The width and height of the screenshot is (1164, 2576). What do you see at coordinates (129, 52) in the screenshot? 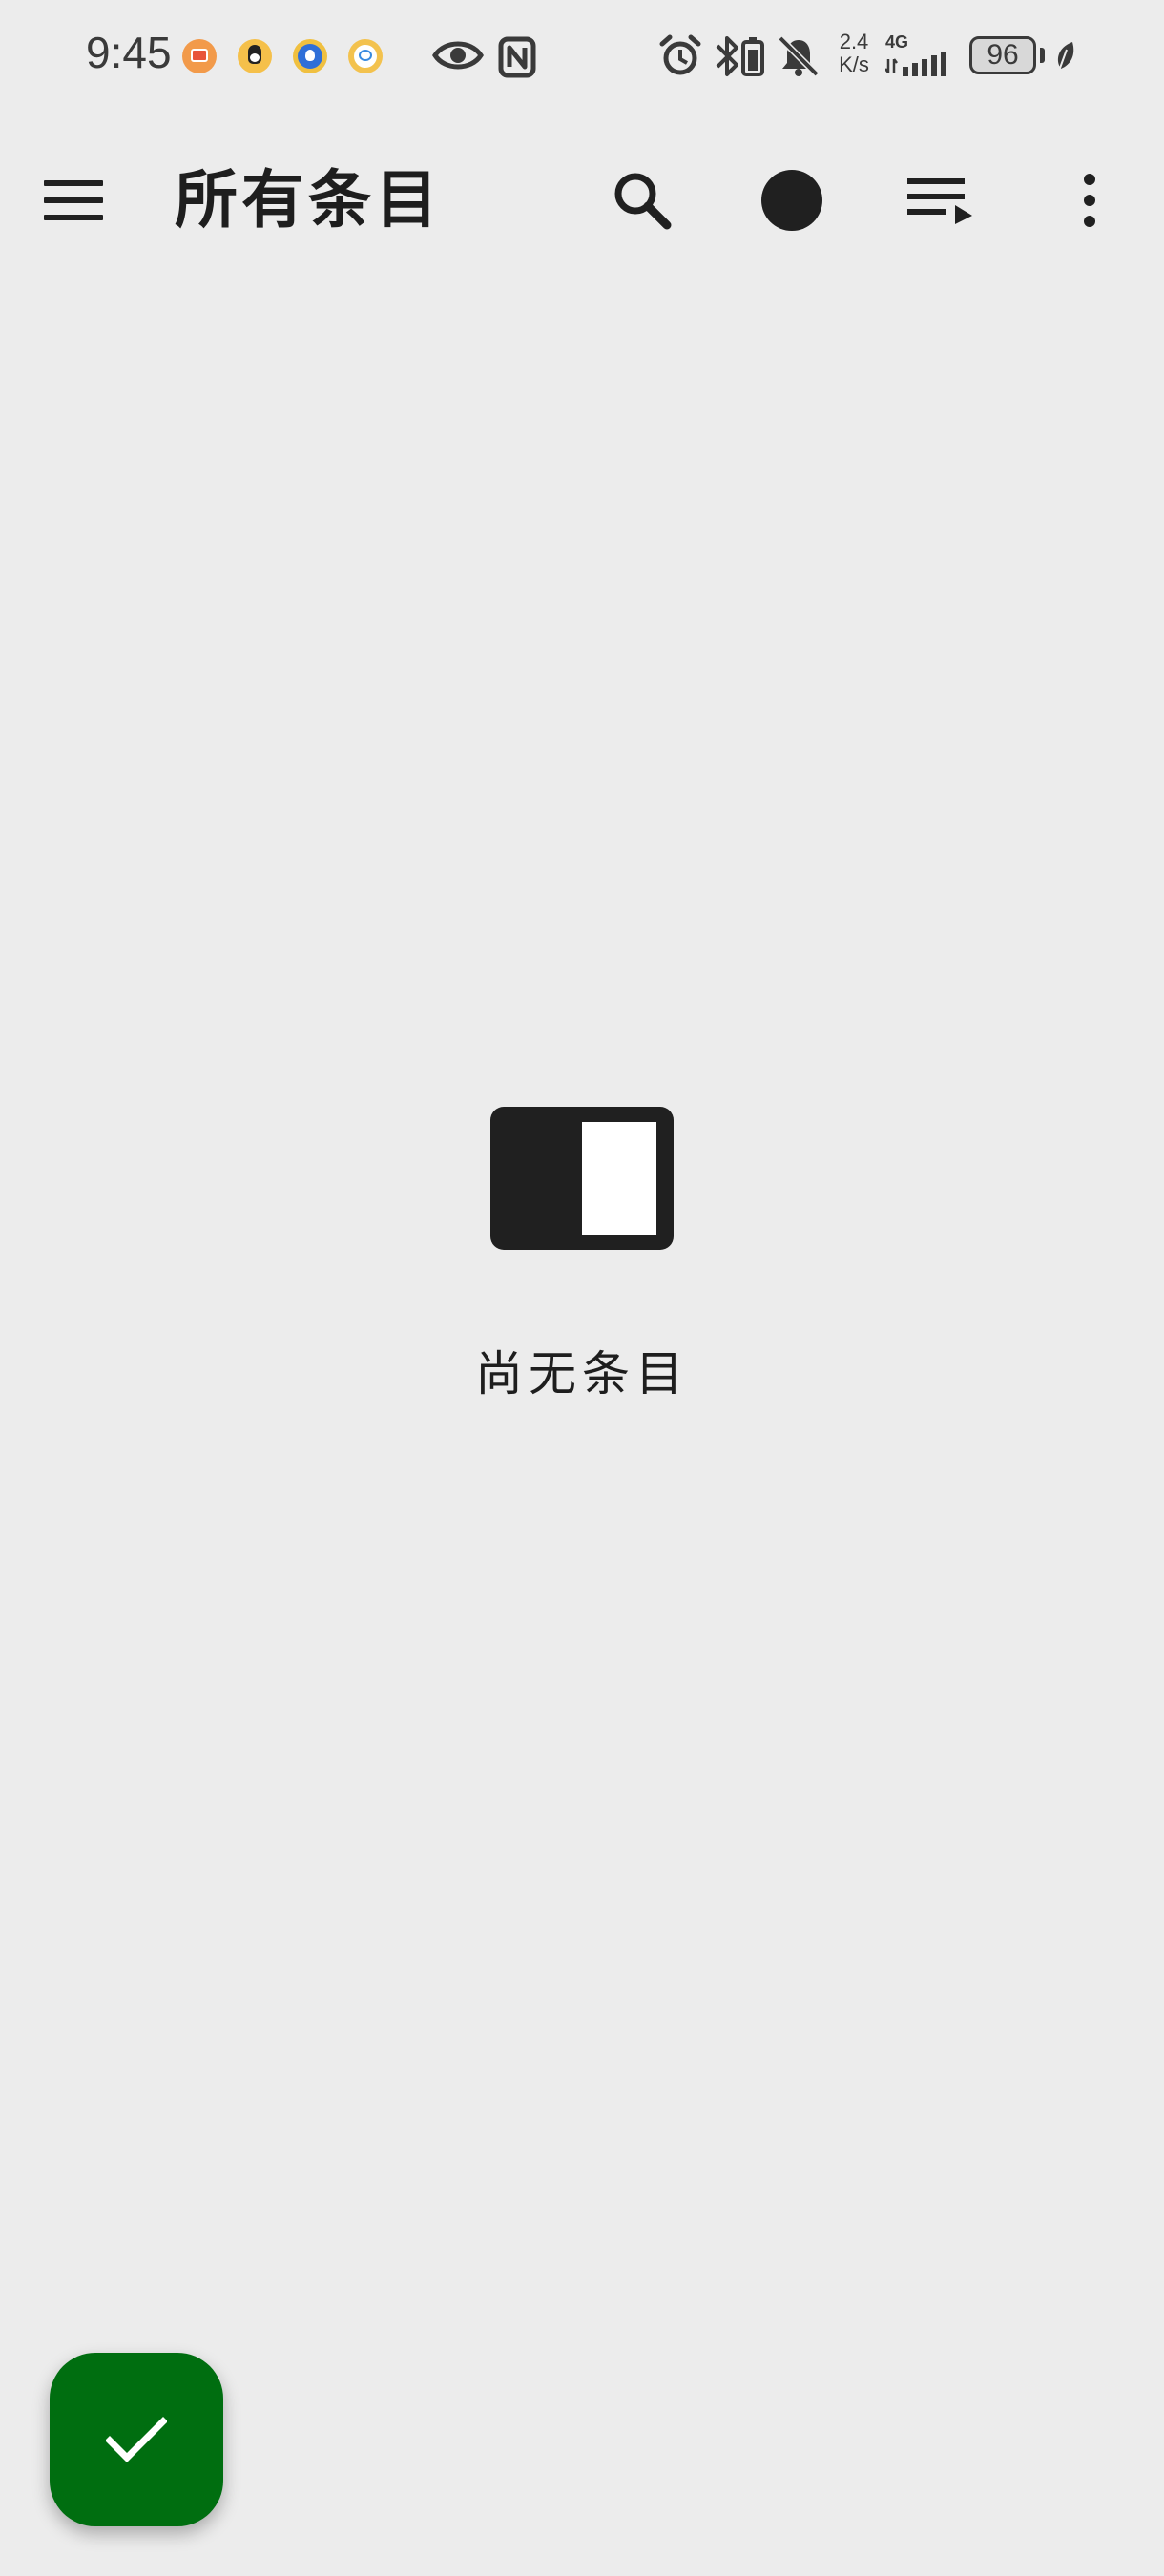
I see `status-time: 9:45` at bounding box center [129, 52].